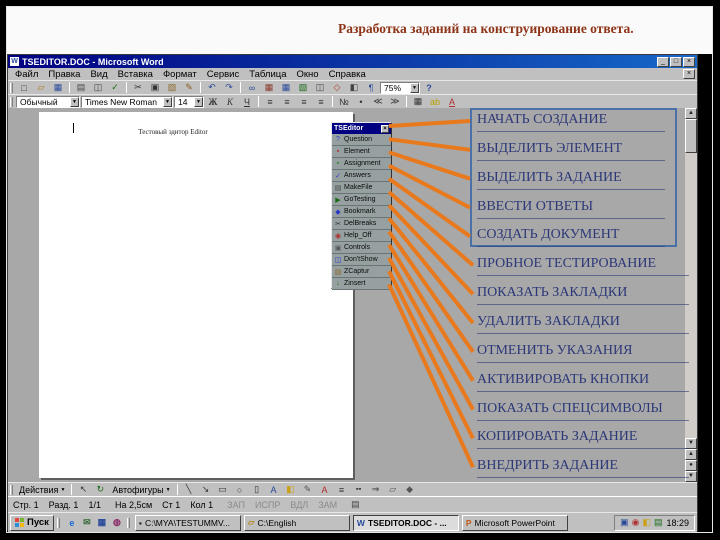  What do you see at coordinates (299, 505) in the screenshot?
I see `status-toggle: ВДЛ` at bounding box center [299, 505].